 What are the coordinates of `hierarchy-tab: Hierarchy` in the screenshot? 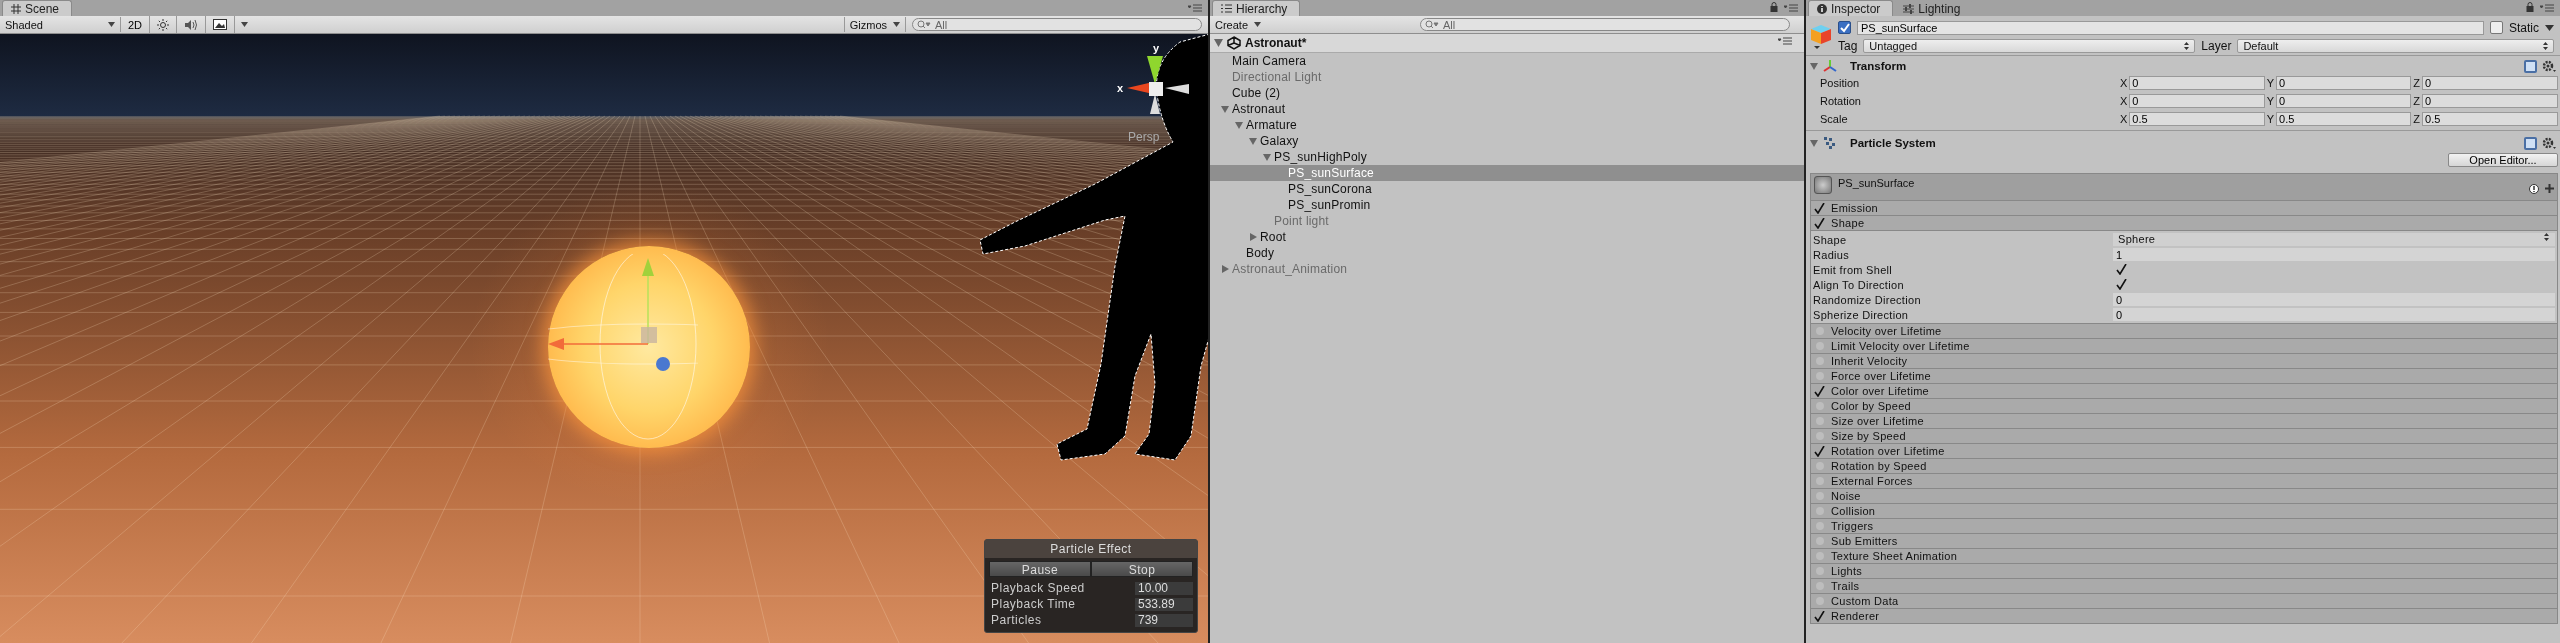 It's located at (1256, 8).